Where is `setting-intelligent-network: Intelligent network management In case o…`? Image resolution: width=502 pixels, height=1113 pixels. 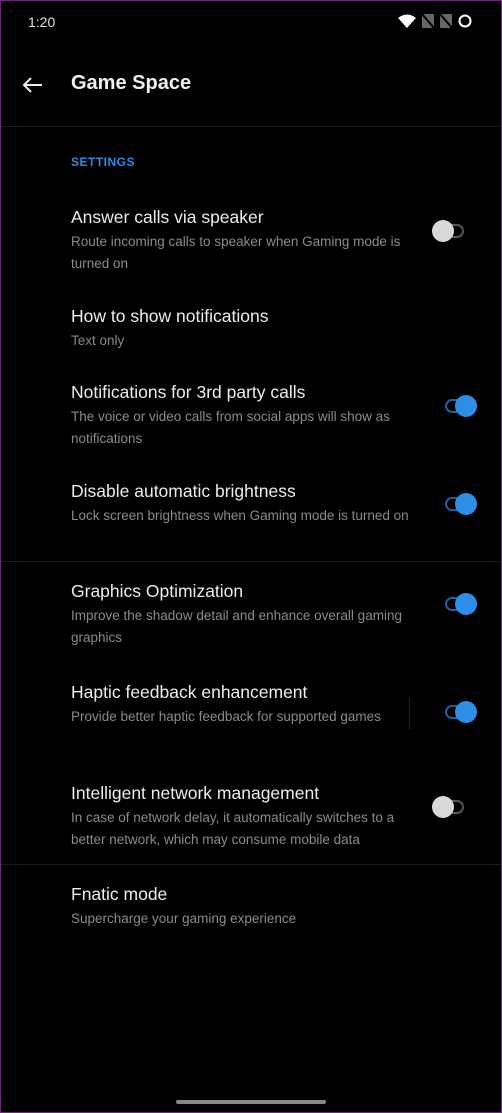
setting-intelligent-network: Intelligent network management In case o… is located at coordinates (251, 818).